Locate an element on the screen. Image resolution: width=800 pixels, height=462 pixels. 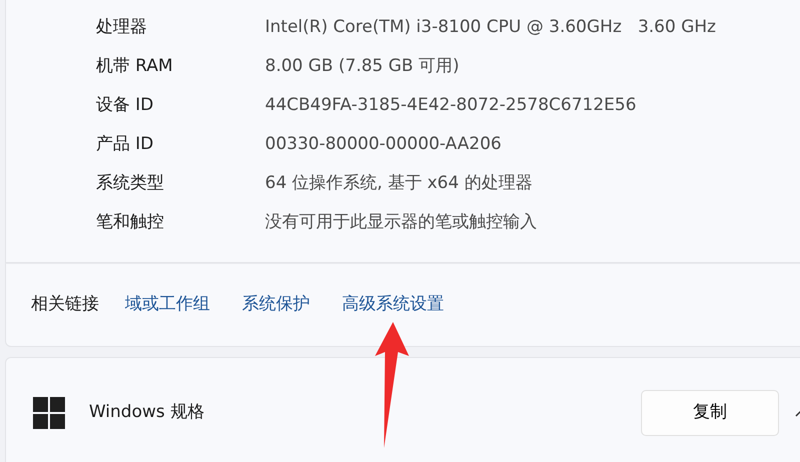
spec-value: 44CB49FA-3185-4E42-8072-2578C6712E56 is located at coordinates (450, 105).